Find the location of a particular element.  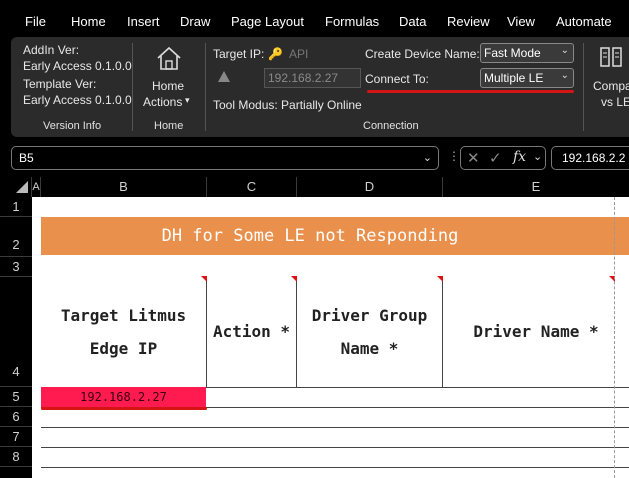

header-b-line2: Edge IP is located at coordinates (123, 348).